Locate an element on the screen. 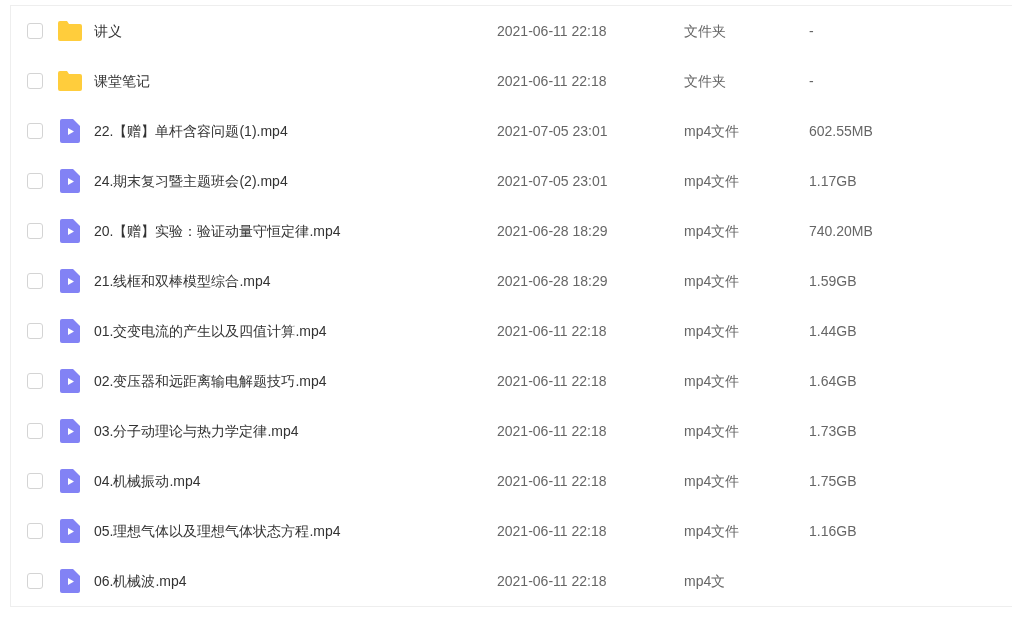 The height and width of the screenshot is (628, 1012). file-name: 课堂笔记 is located at coordinates (295, 81).